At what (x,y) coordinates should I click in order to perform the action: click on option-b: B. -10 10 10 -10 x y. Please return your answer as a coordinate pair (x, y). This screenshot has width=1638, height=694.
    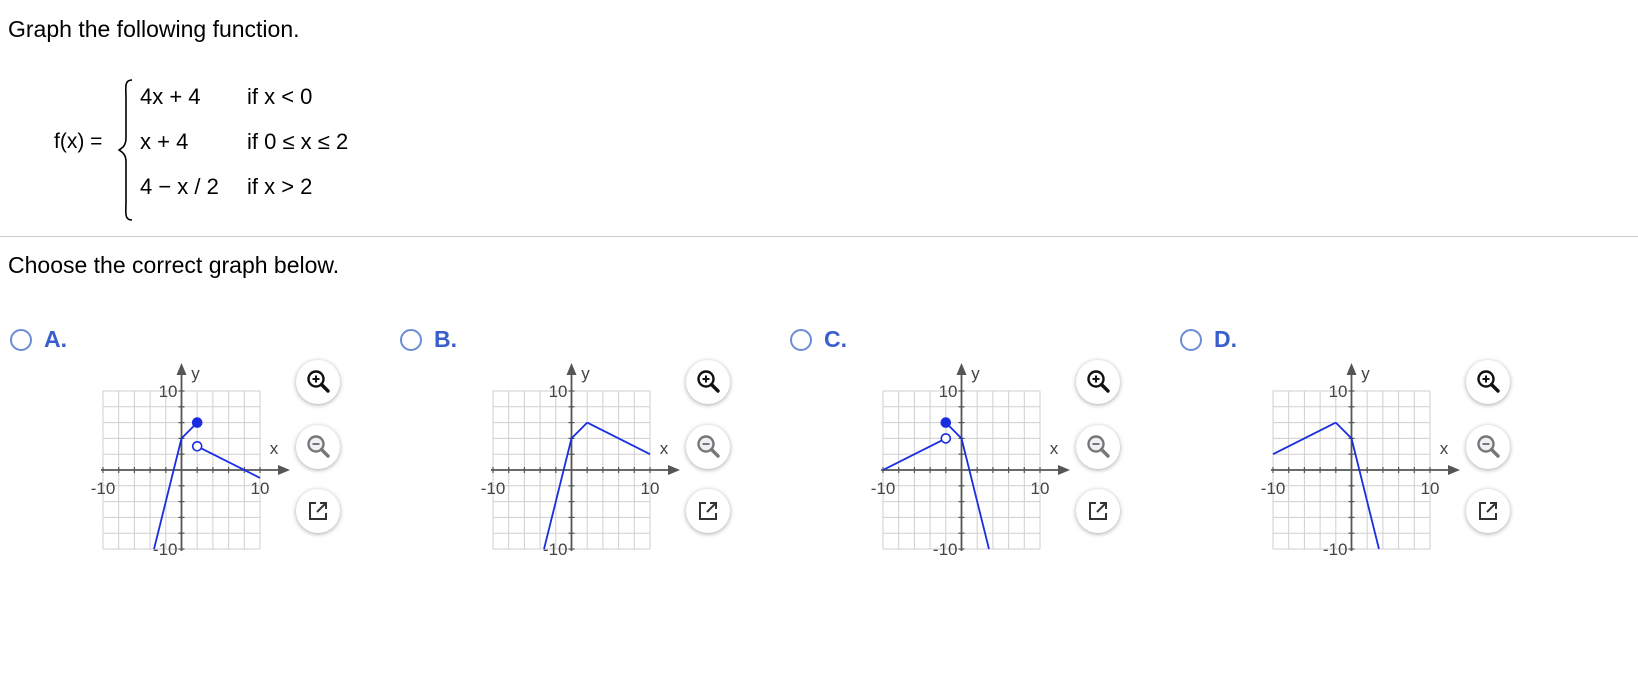
    Looking at the image, I should click on (590, 456).